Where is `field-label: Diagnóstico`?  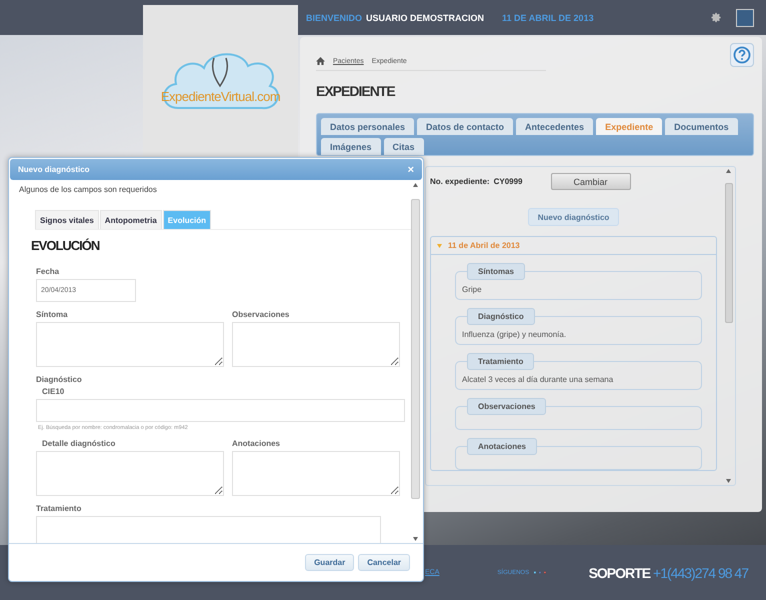 field-label: Diagnóstico is located at coordinates (59, 379).